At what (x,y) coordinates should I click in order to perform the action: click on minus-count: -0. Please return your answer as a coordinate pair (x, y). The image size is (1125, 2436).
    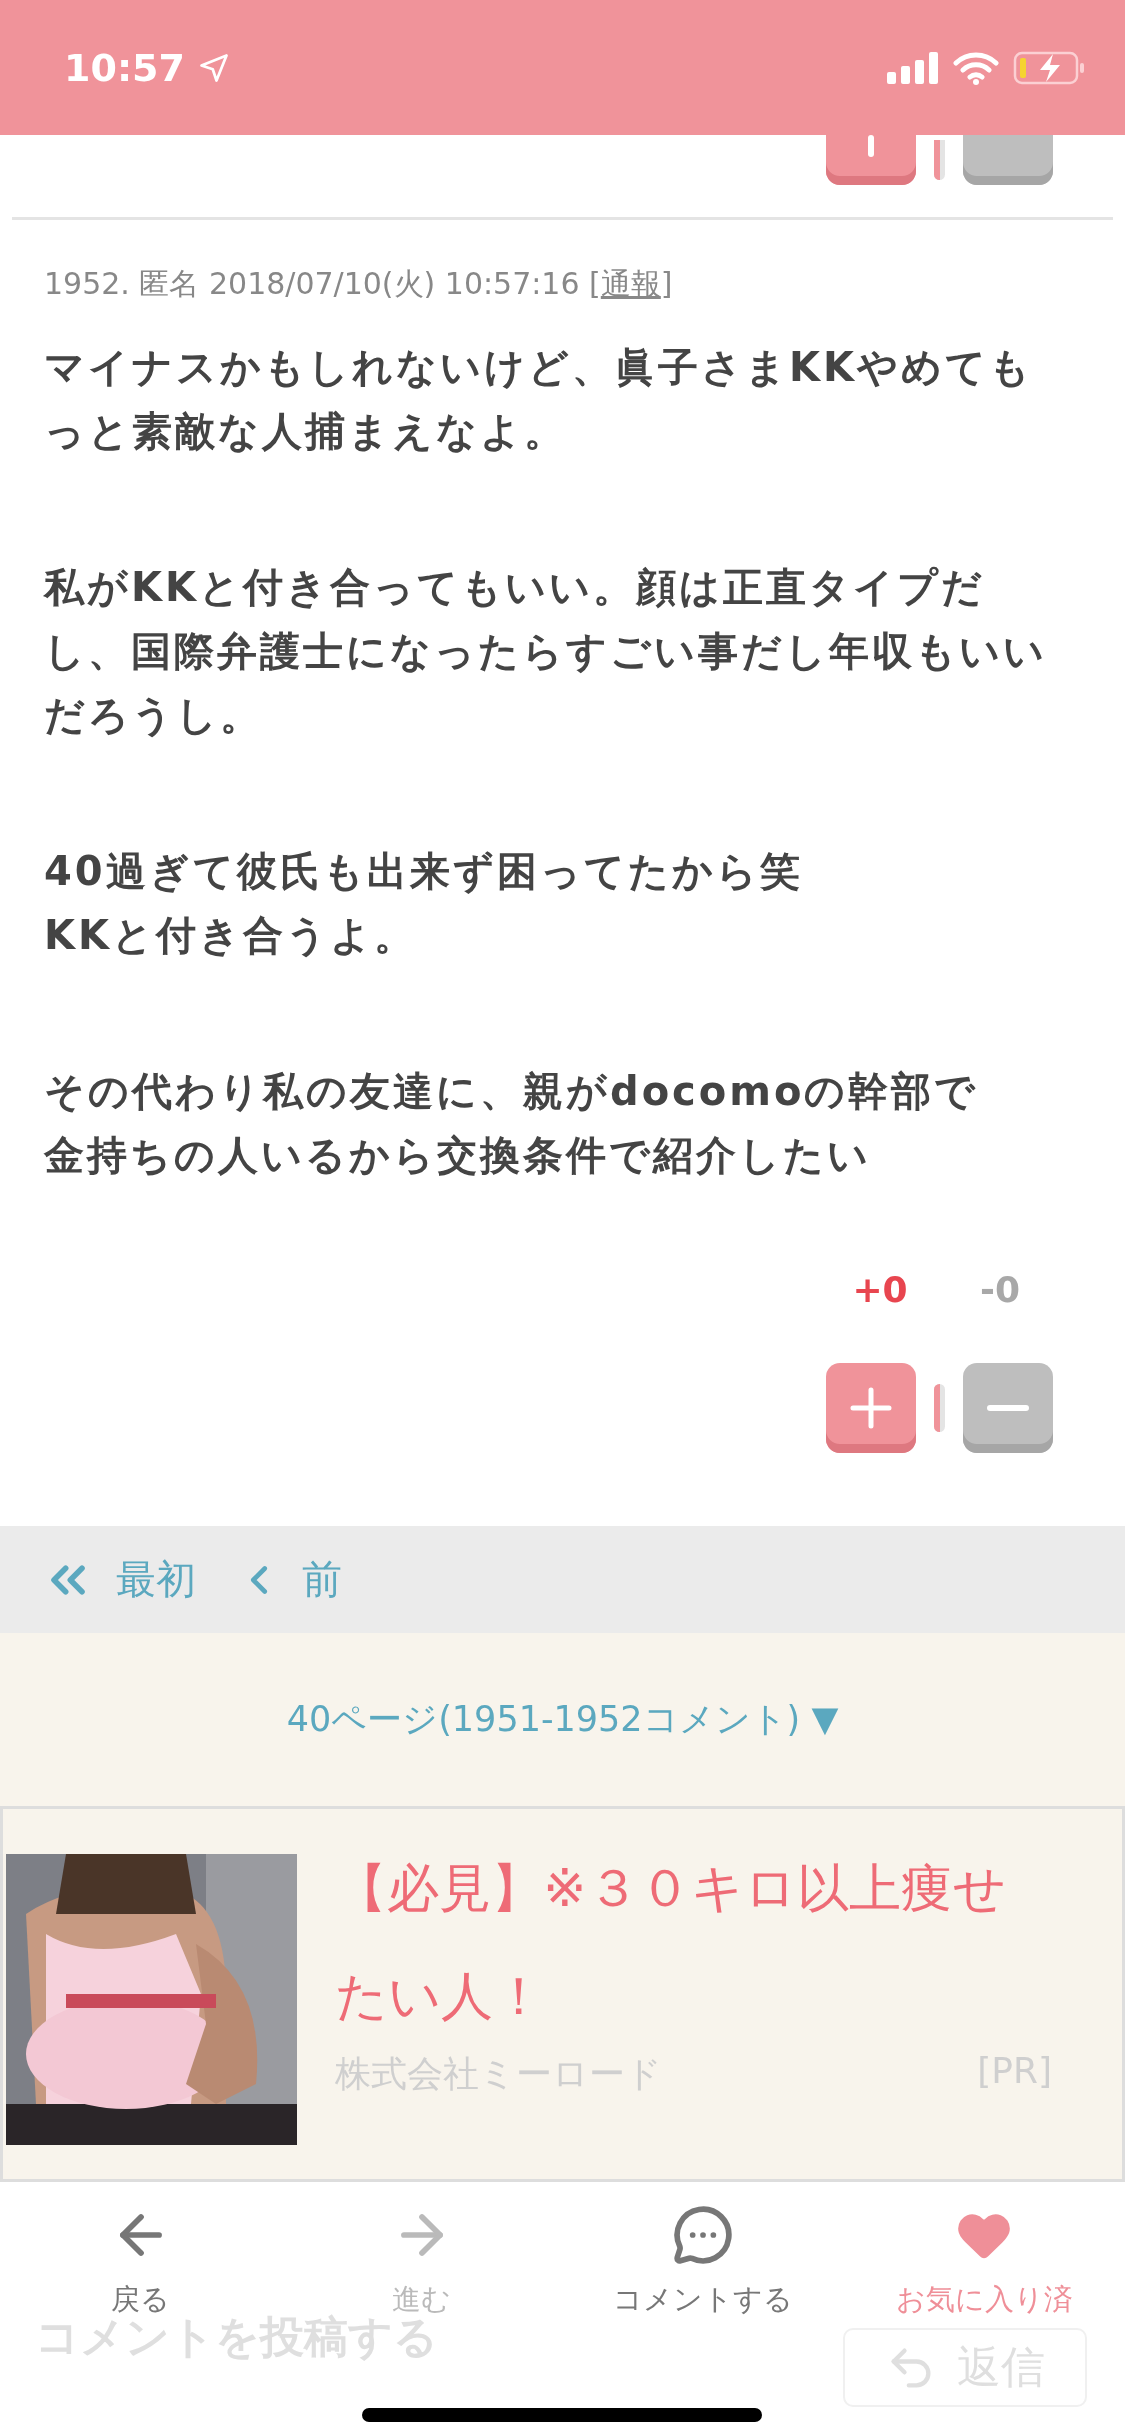
    Looking at the image, I should click on (1000, 1289).